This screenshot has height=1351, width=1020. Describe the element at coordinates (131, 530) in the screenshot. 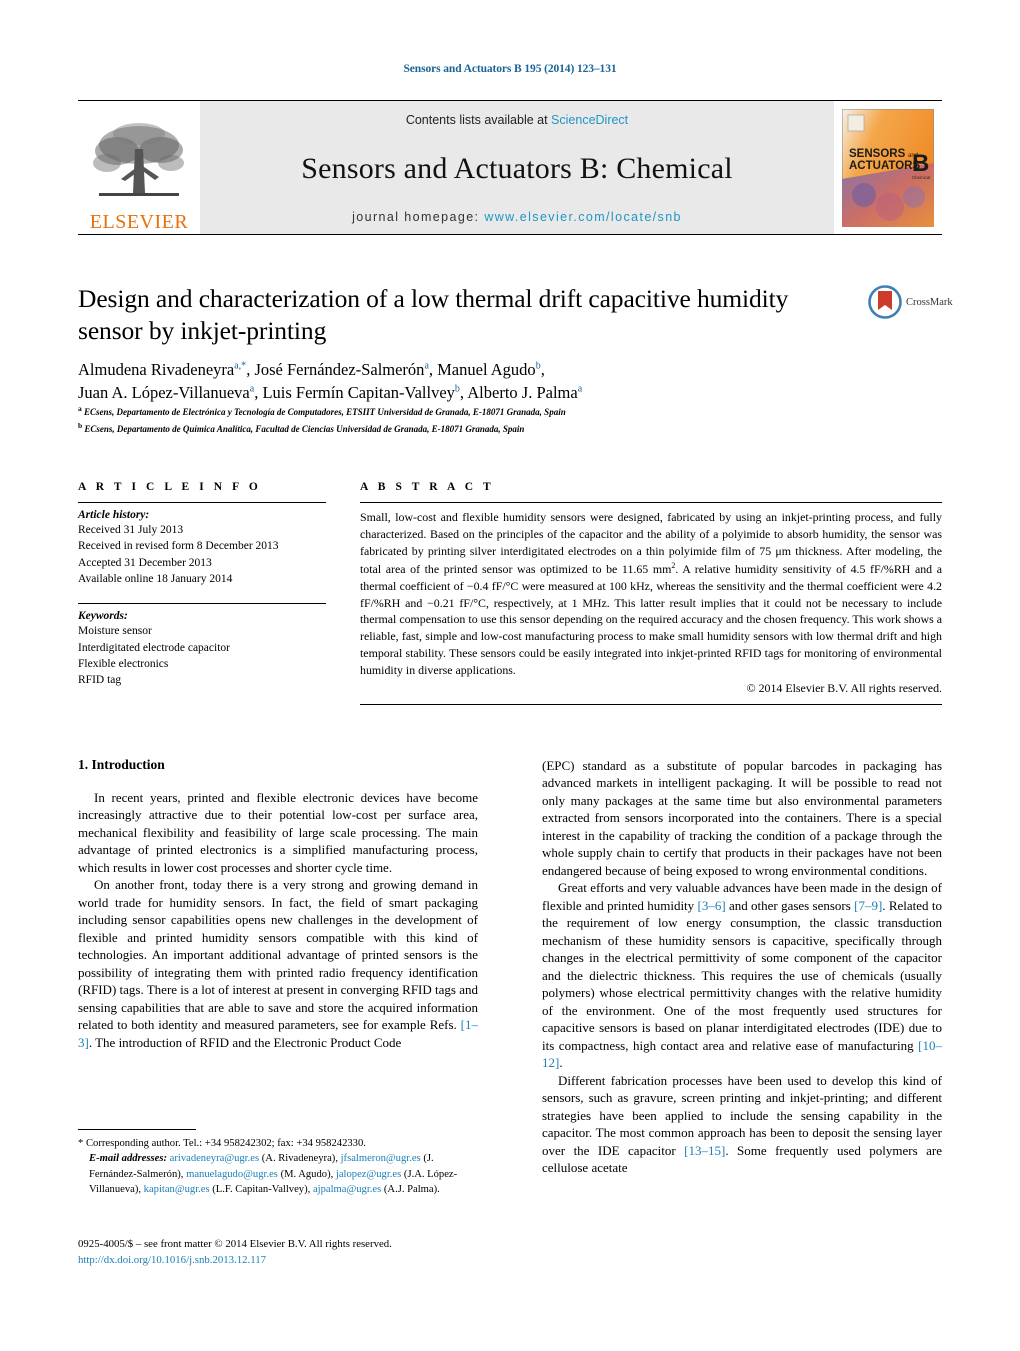

I see `article-history-item: Received 31 July 2013` at that location.